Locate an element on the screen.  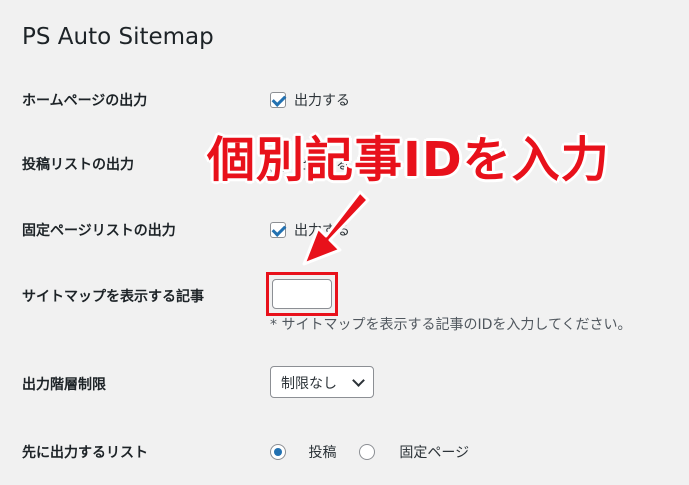
page-list-output-checkbox is located at coordinates (278, 230).